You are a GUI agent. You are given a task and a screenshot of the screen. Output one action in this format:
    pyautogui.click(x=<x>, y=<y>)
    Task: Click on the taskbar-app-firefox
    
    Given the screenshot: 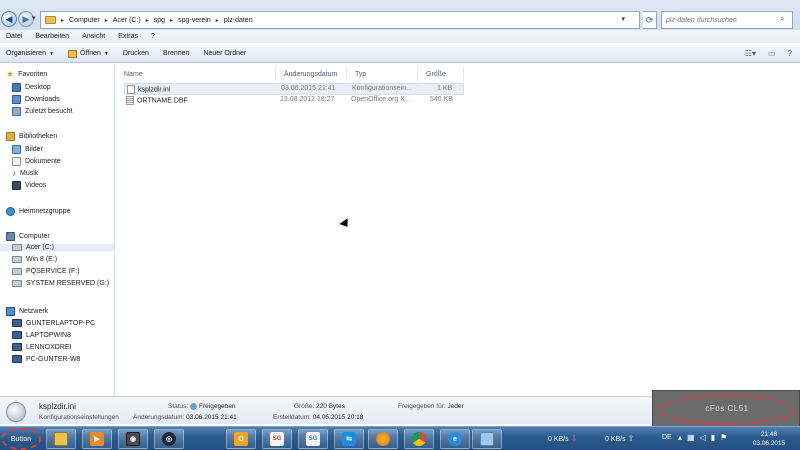 What is the action you would take?
    pyautogui.click(x=383, y=439)
    